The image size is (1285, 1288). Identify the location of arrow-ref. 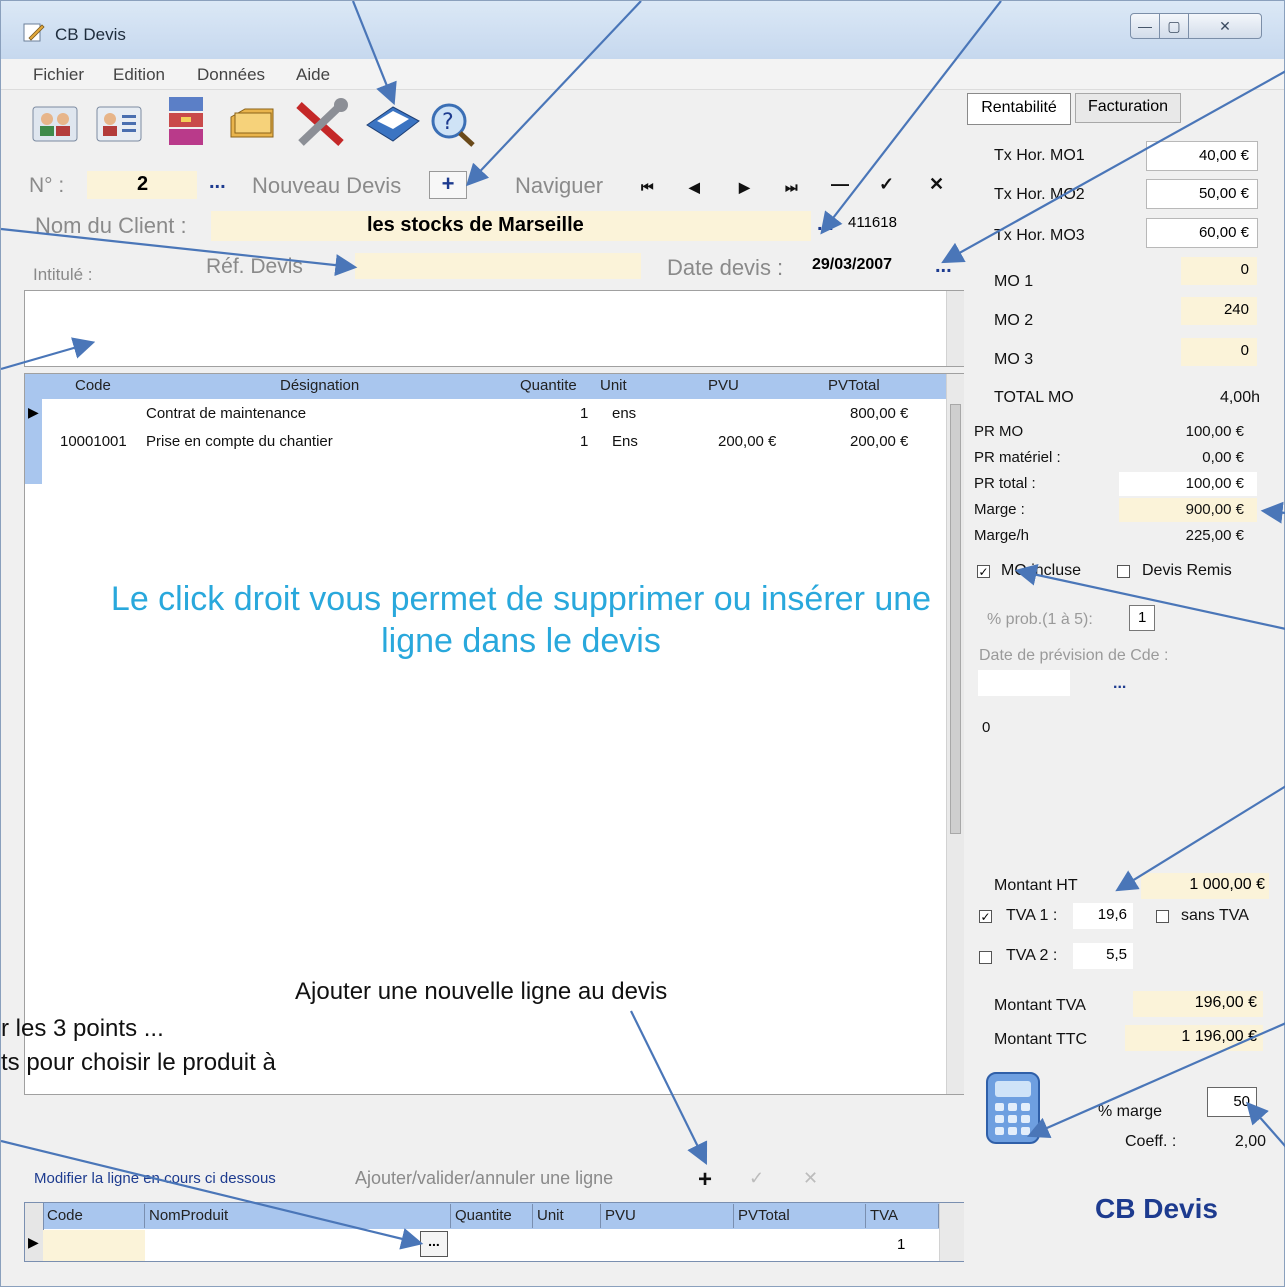
(179, 252).